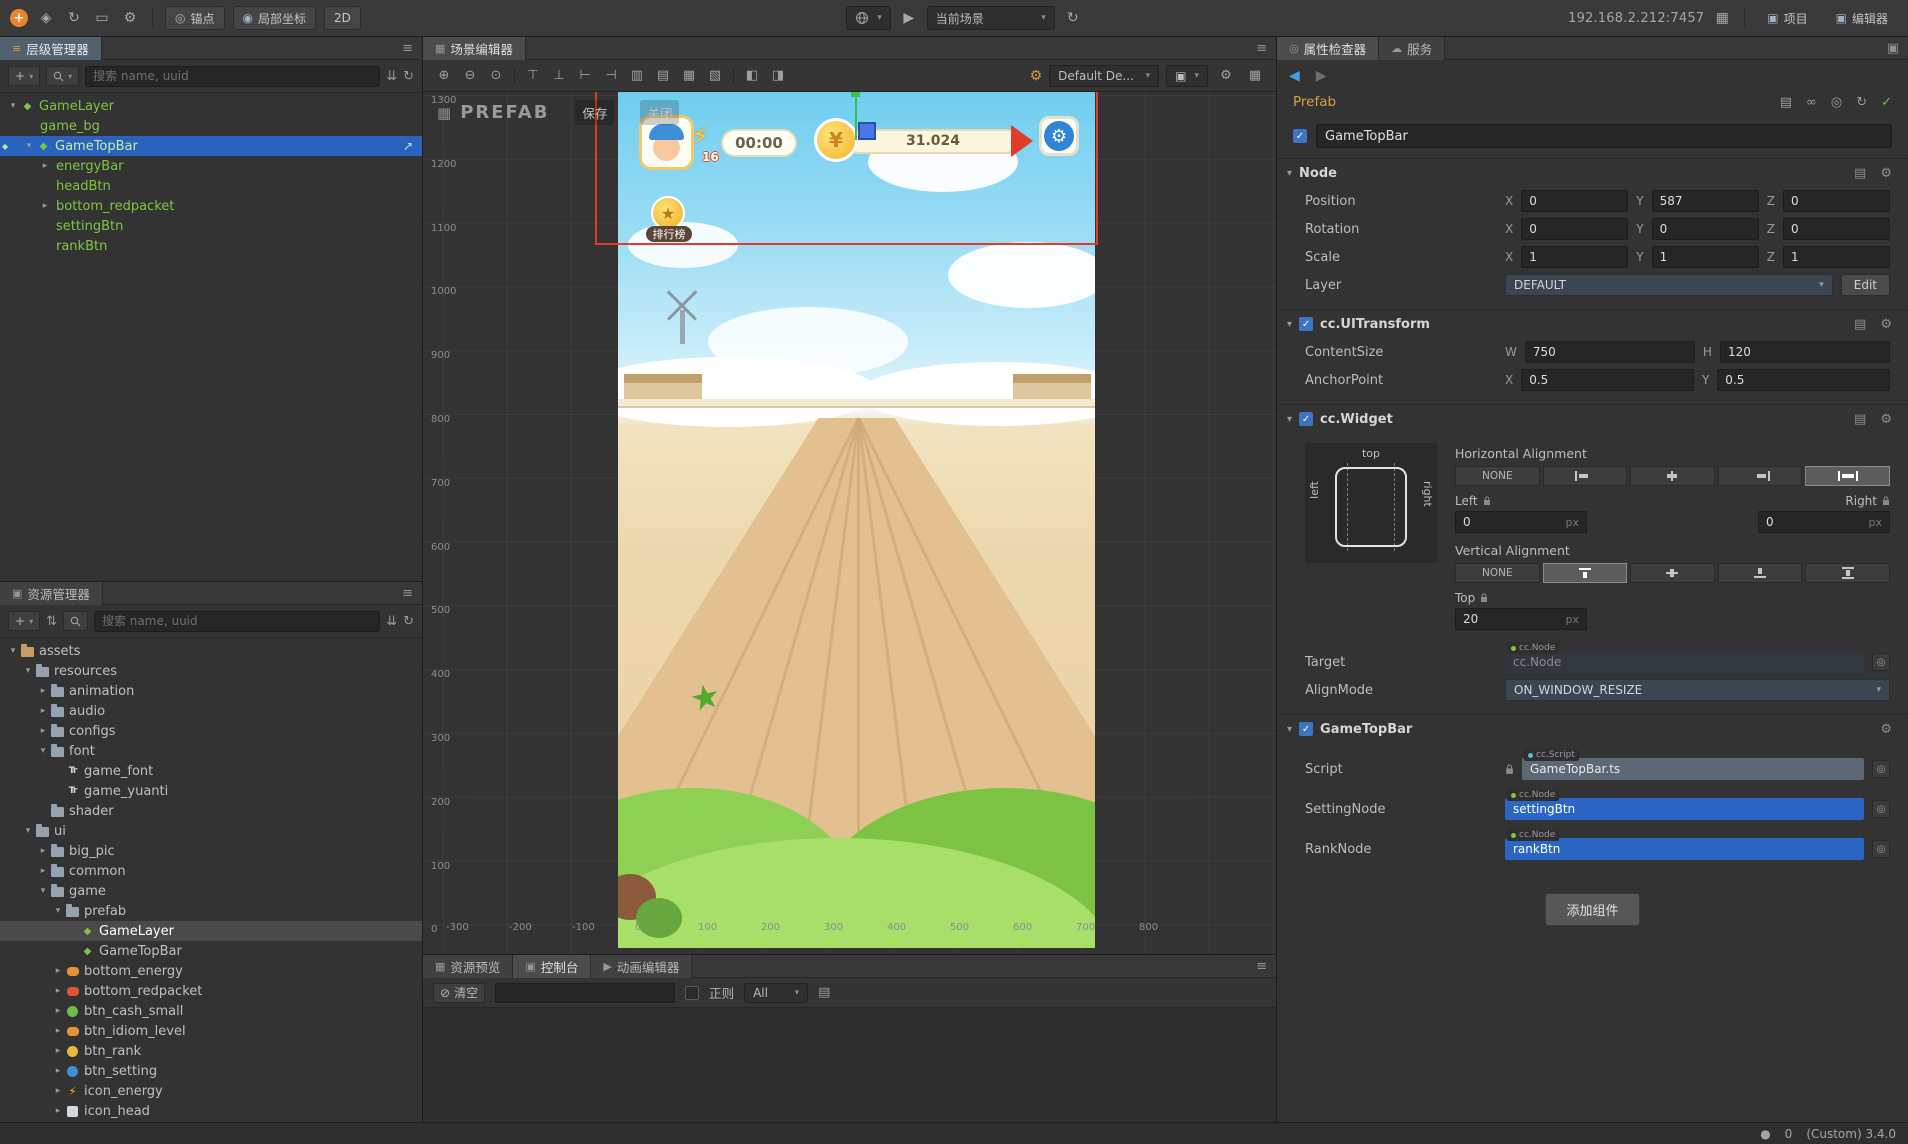 Image resolution: width=1908 pixels, height=1144 pixels. I want to click on clear-console-button: ⊘ 清空, so click(459, 992).